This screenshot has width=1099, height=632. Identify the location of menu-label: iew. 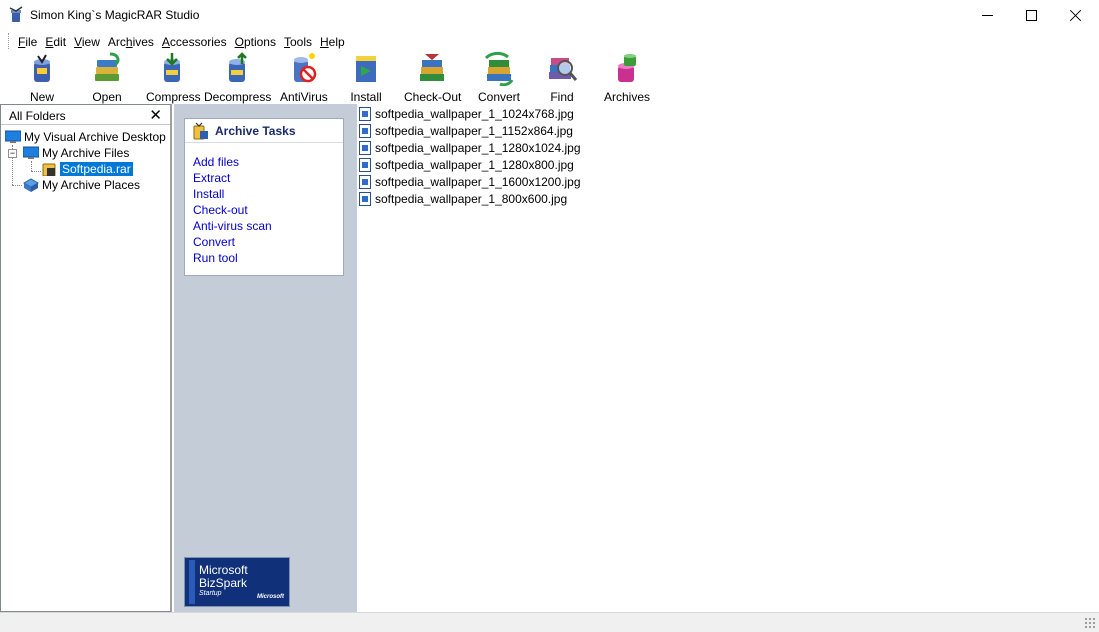
(90, 42).